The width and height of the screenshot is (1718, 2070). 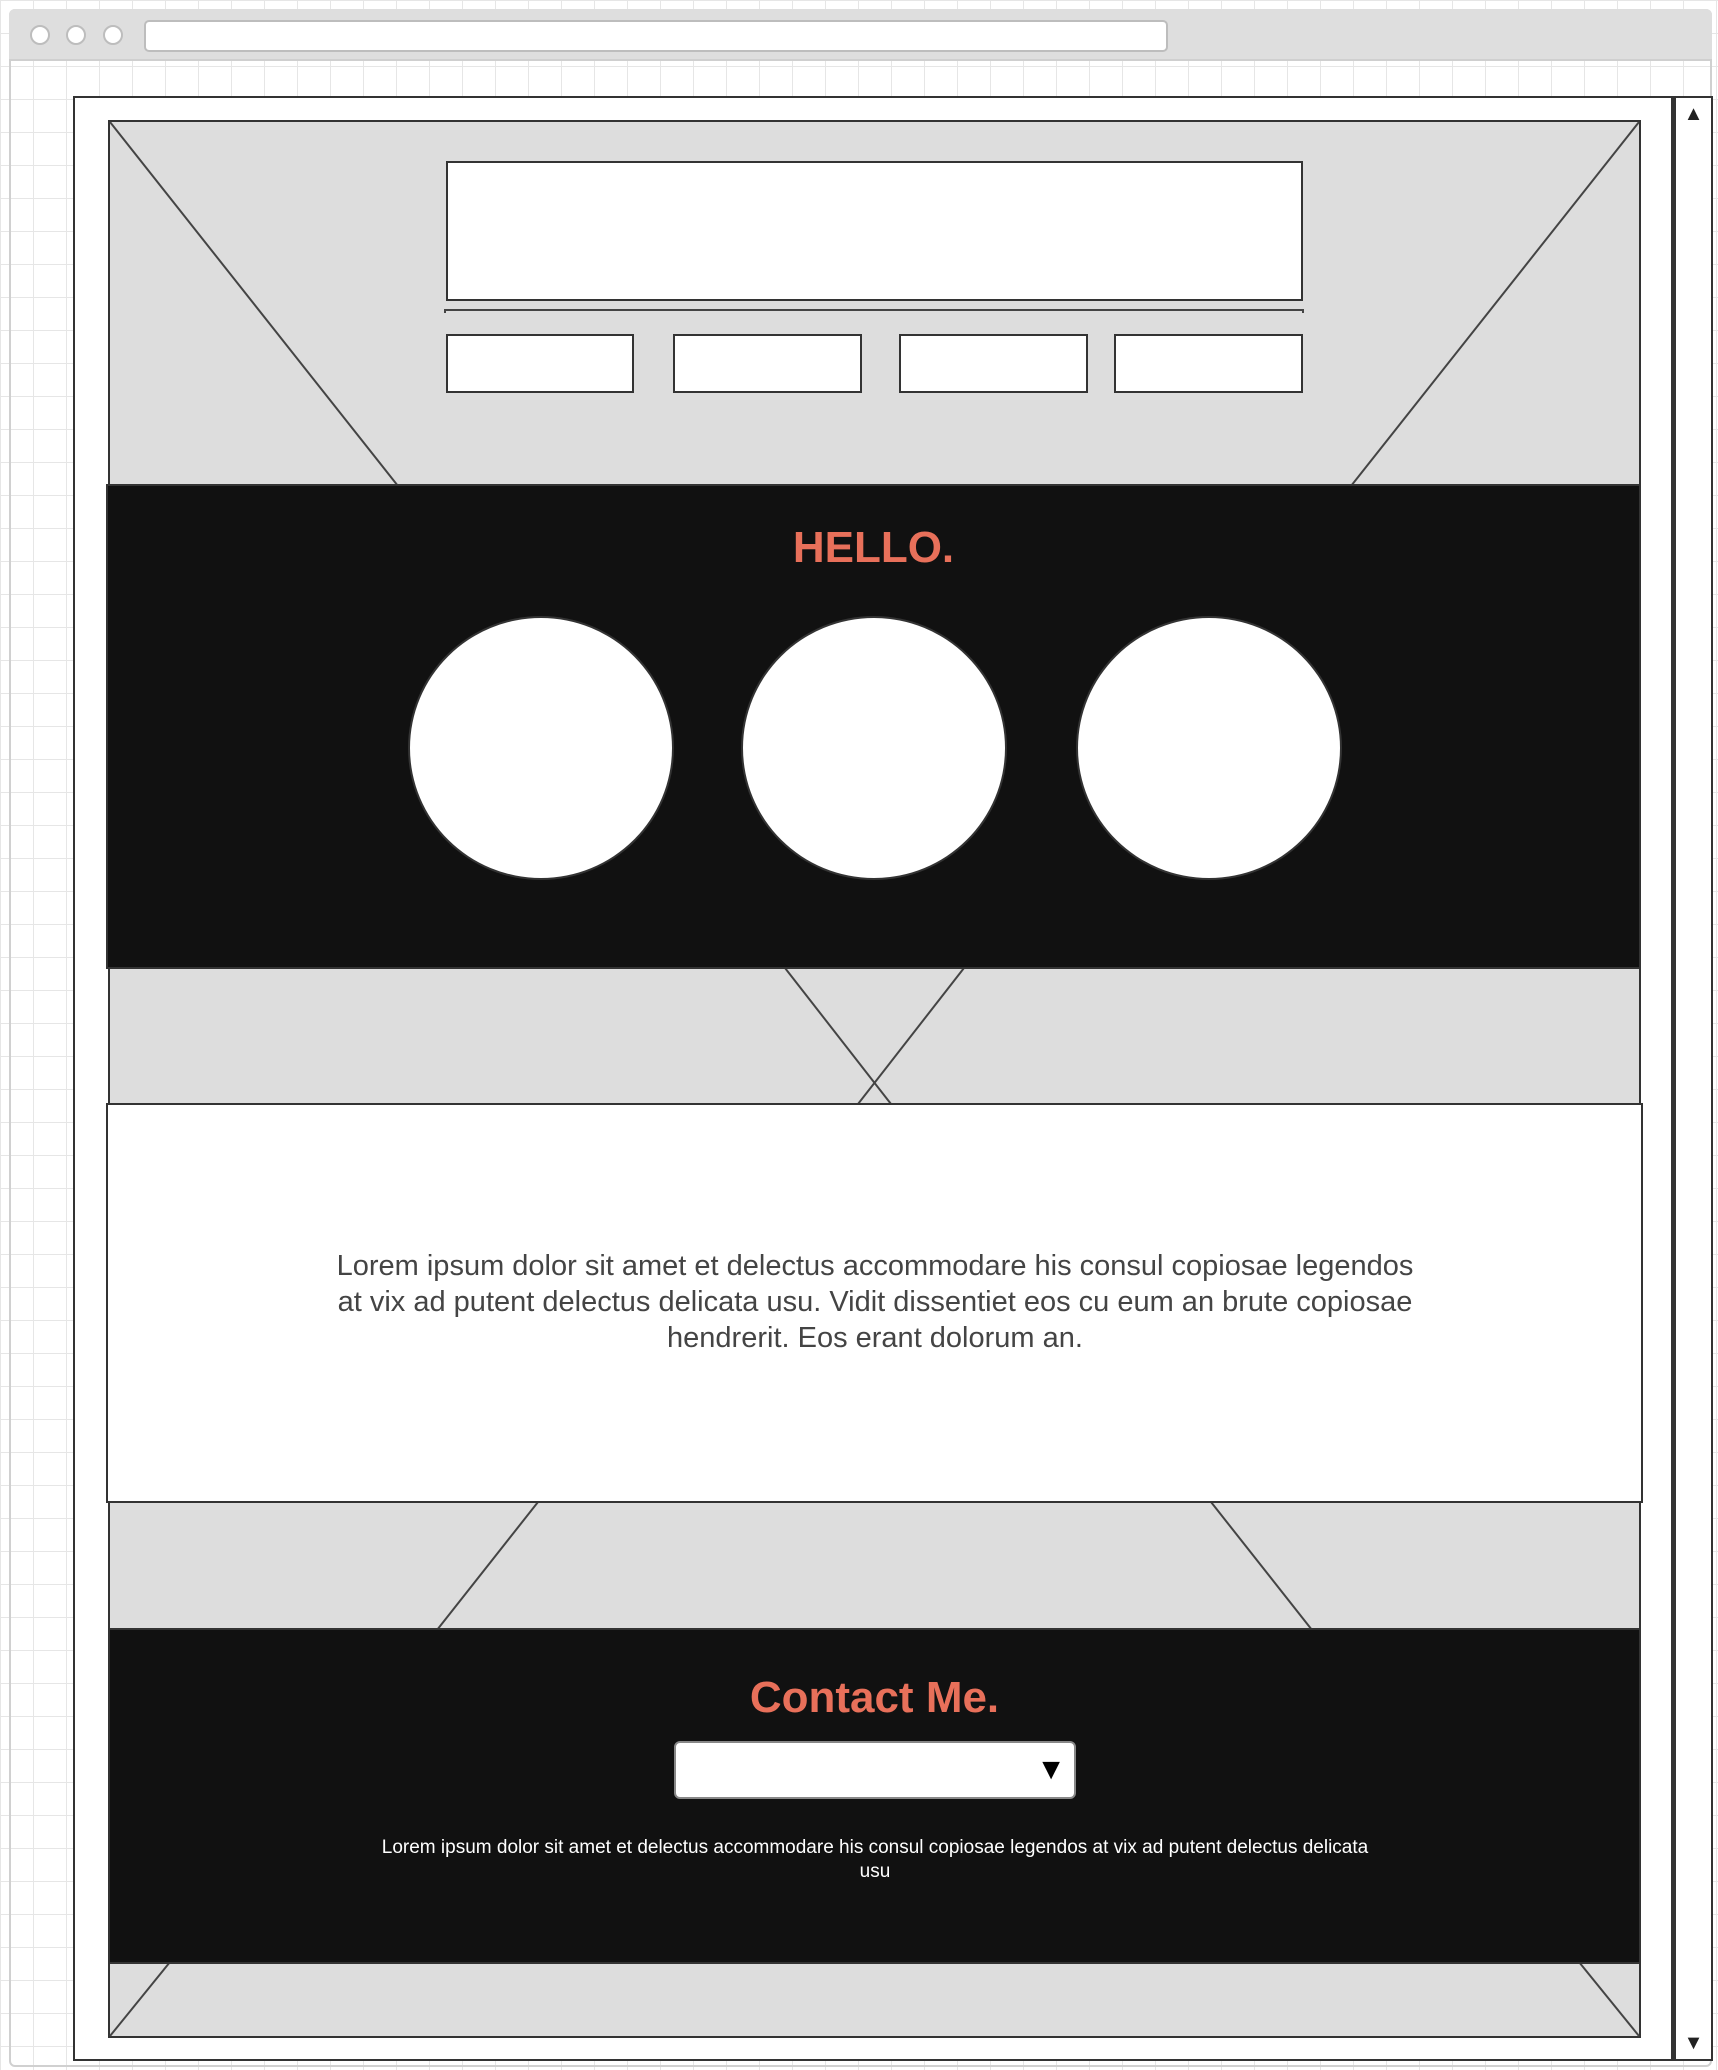 I want to click on intro-heading: HELLO., so click(x=873, y=547).